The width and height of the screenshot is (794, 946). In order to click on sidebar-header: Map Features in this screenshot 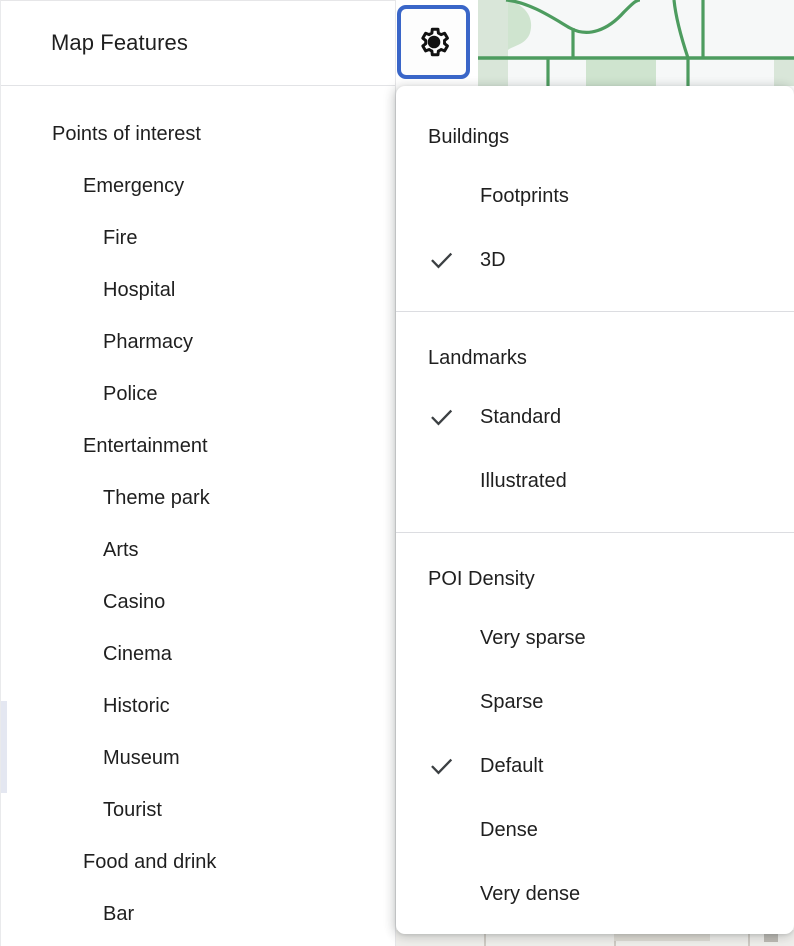, I will do `click(198, 43)`.